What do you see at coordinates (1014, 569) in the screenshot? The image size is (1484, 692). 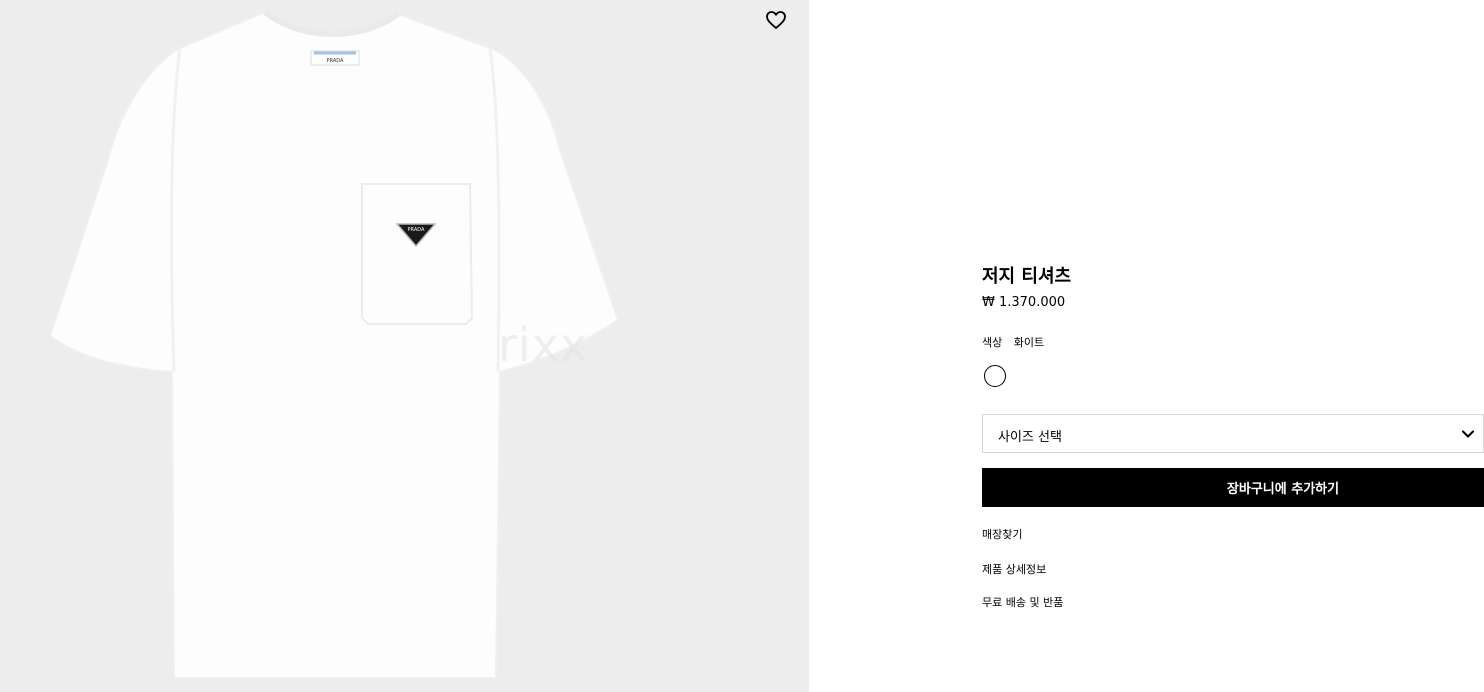 I see `product-details-link: 제품 상세정보` at bounding box center [1014, 569].